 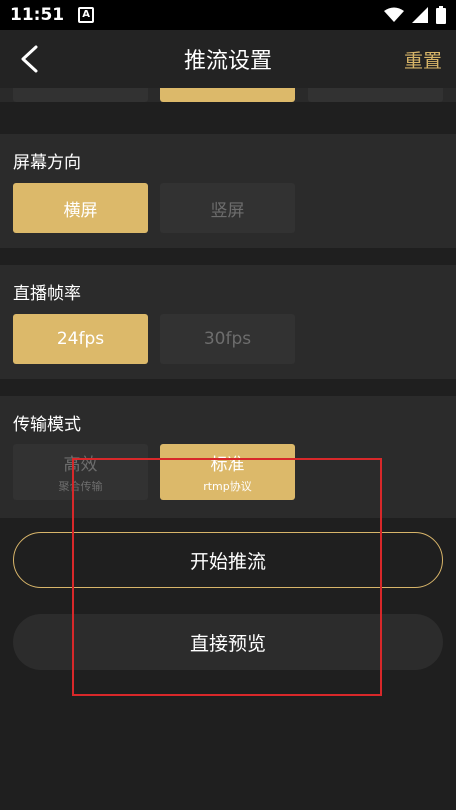 I want to click on status-time: 11:51, so click(x=37, y=15).